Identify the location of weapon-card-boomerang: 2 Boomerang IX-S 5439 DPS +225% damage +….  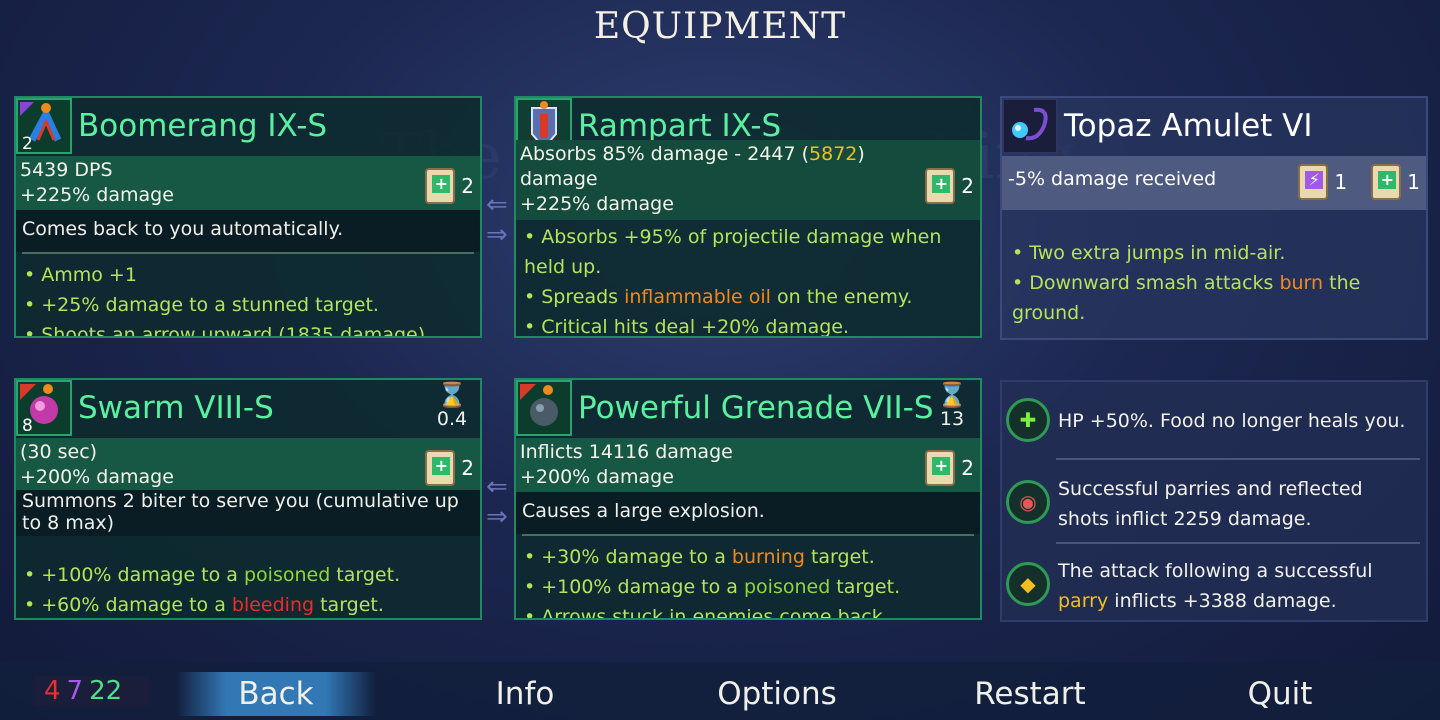
(248, 217).